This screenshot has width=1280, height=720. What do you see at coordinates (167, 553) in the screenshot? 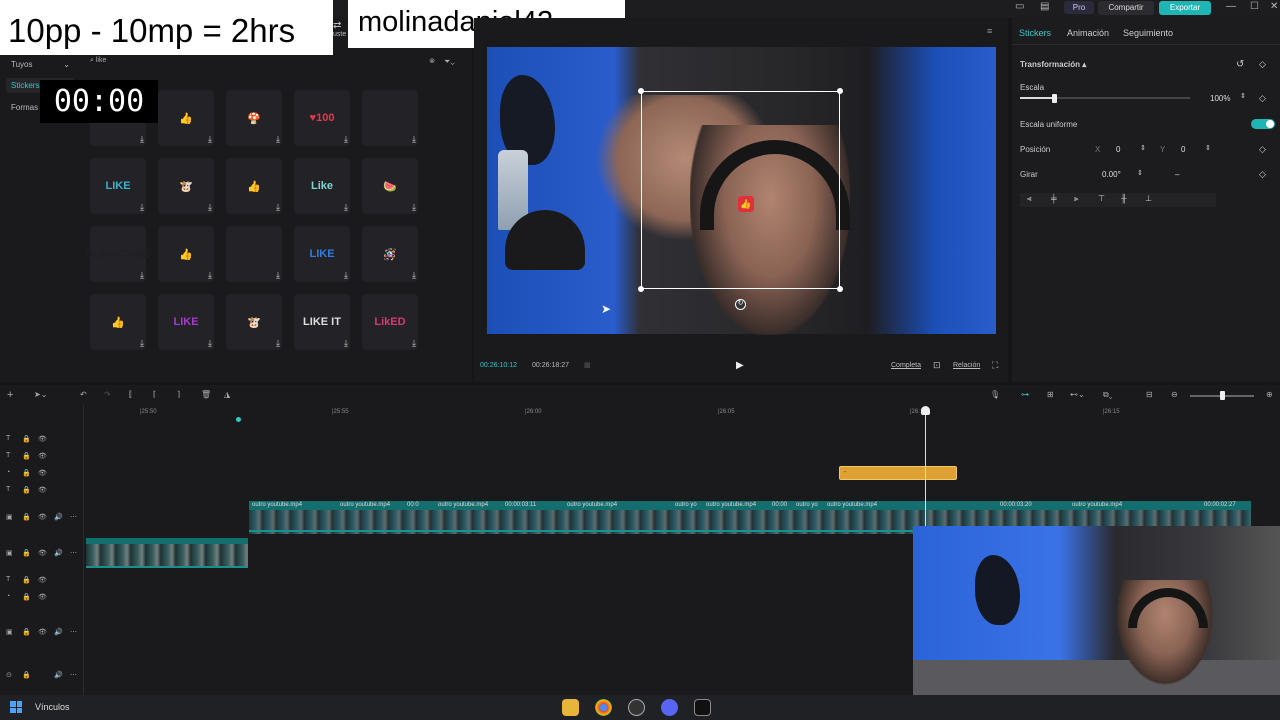
I see `secondary-video-clip` at bounding box center [167, 553].